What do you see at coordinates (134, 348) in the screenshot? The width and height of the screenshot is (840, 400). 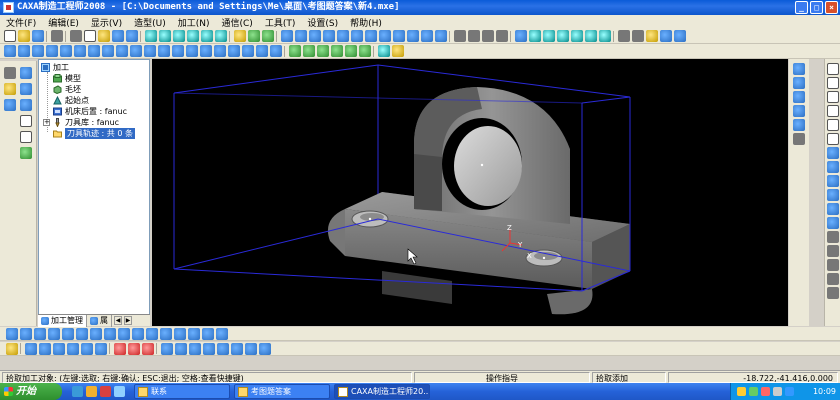 I see `smooth-curve-icon` at bounding box center [134, 348].